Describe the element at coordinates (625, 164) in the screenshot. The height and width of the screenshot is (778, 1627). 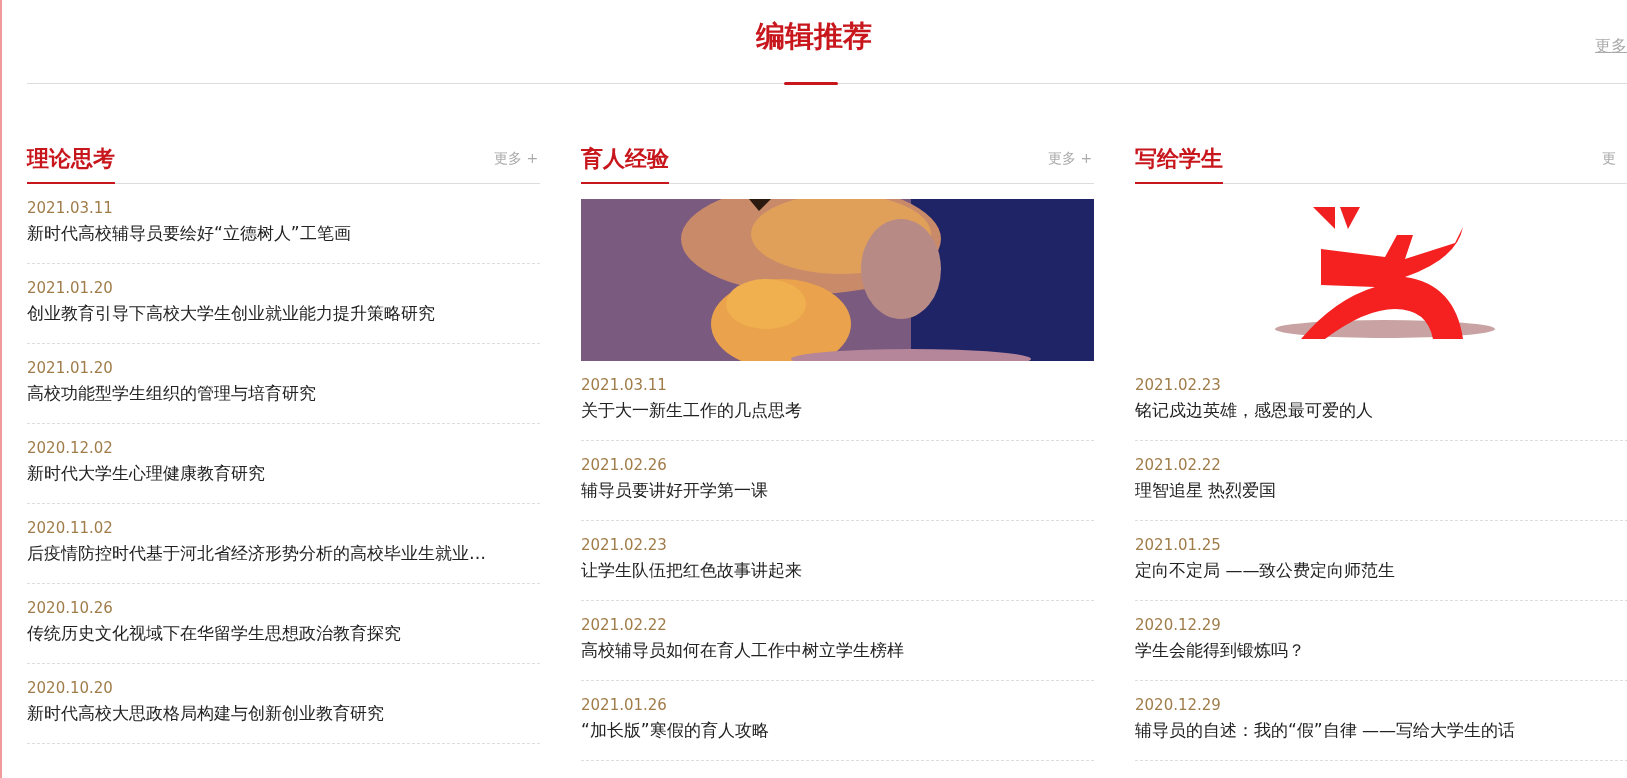
I see `section-title: 育人经验` at that location.